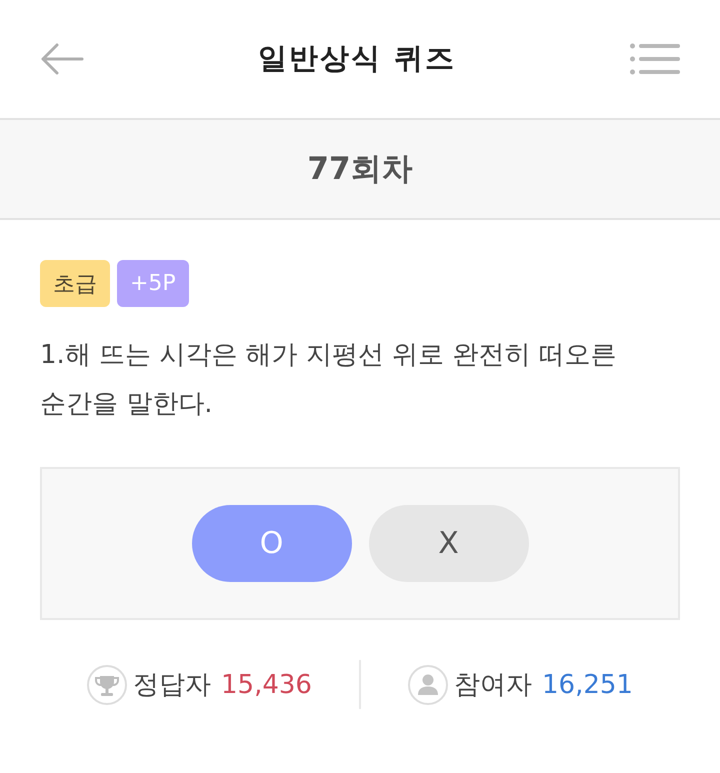  What do you see at coordinates (107, 684) in the screenshot?
I see `trophy-icon` at bounding box center [107, 684].